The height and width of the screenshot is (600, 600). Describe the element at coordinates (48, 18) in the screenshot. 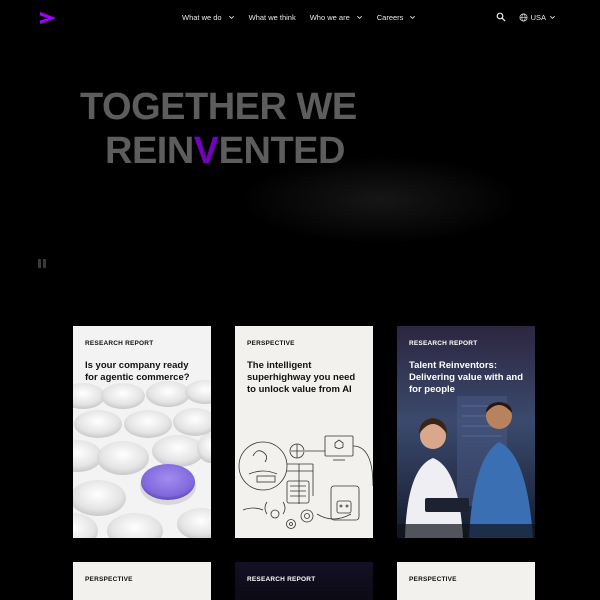

I see `accenture-logo-icon` at that location.